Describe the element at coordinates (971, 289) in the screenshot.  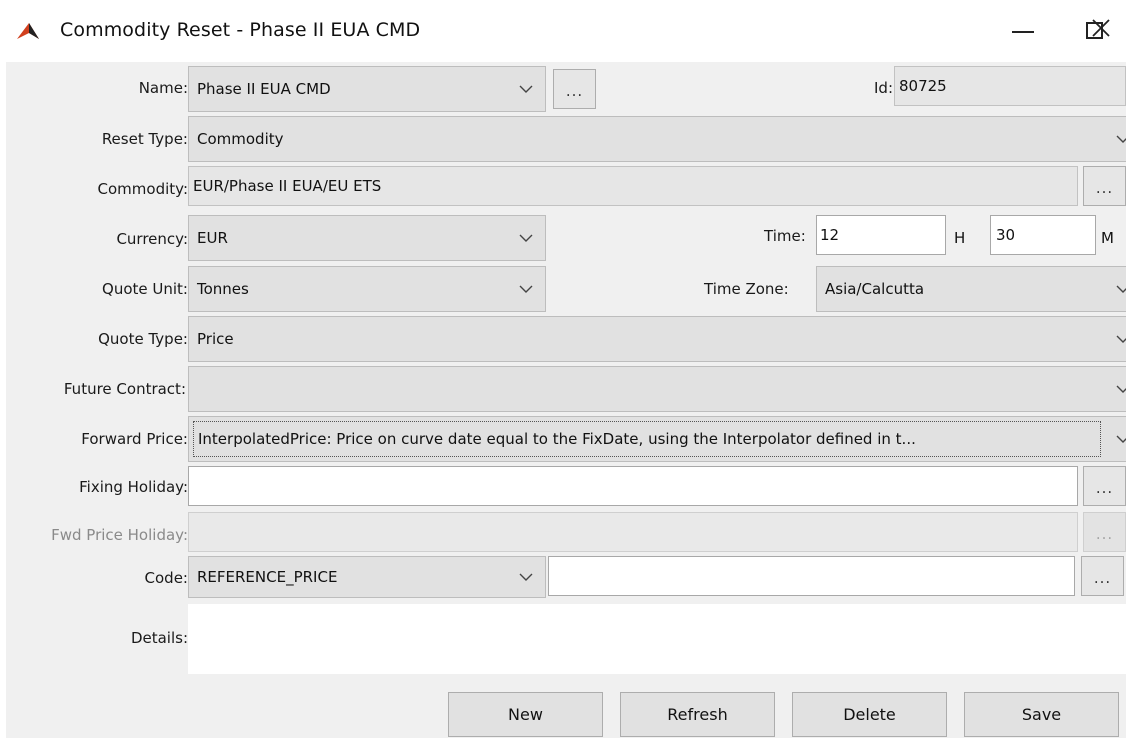
I see `time-zone-dropdown: Asia/Calcutta` at that location.